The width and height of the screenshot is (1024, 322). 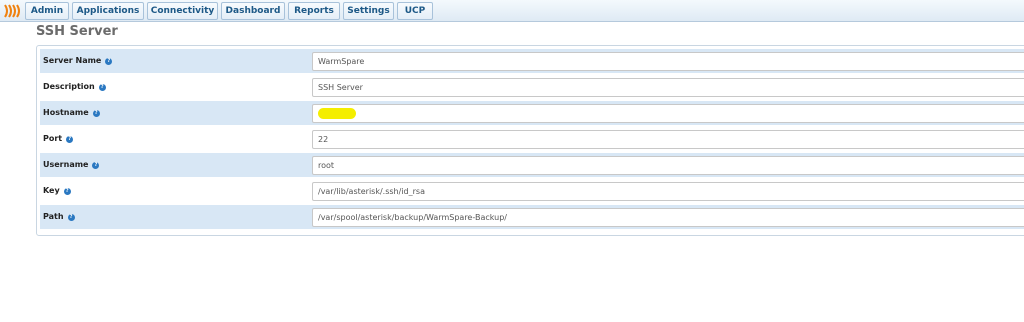 I want to click on form-row-description: Description?, so click(x=532, y=87).